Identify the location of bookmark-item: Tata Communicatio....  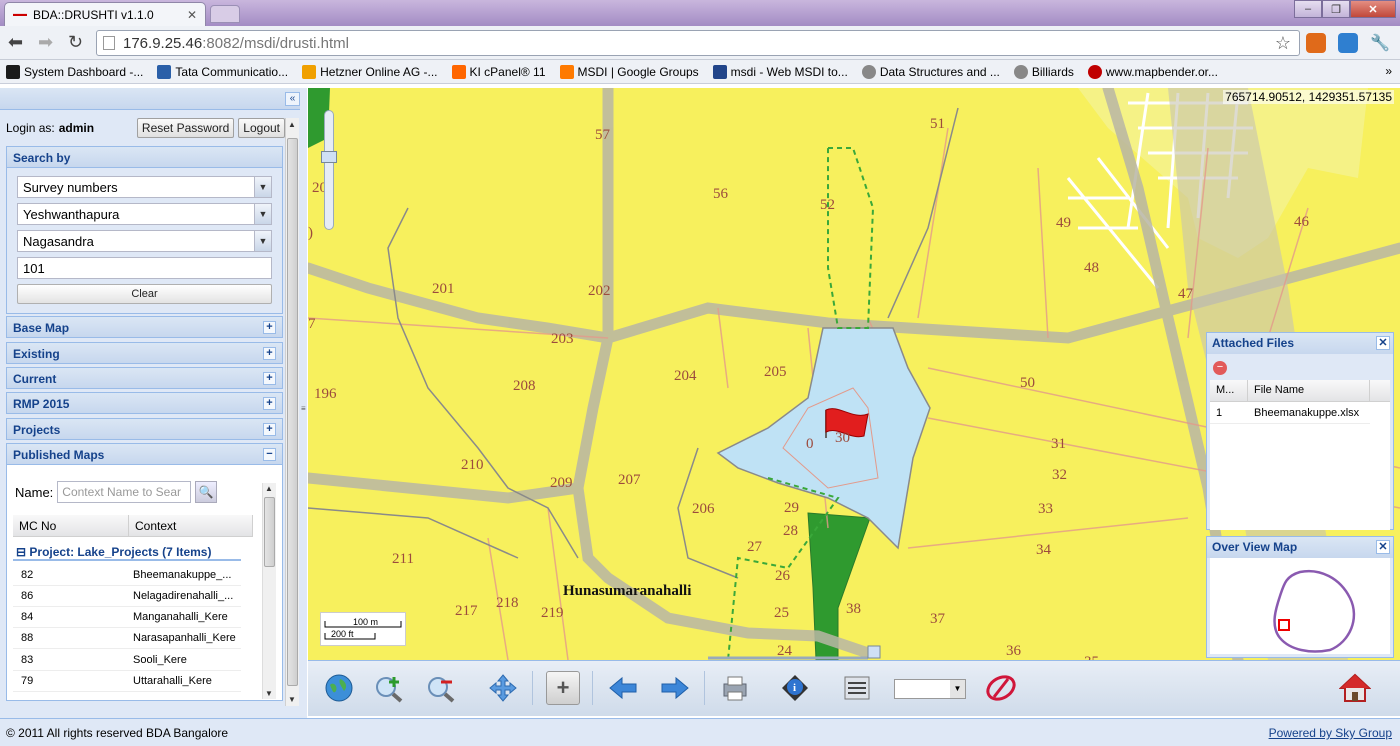
(222, 71).